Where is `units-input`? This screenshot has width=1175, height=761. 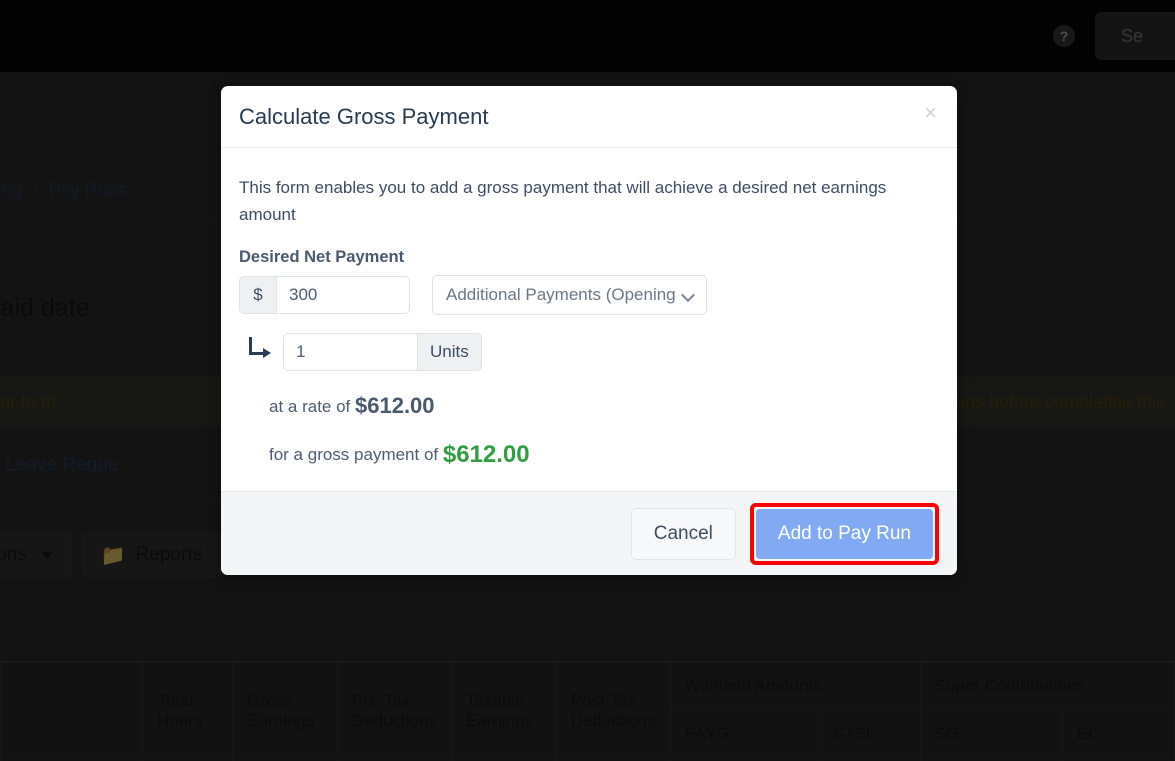
units-input is located at coordinates (350, 352).